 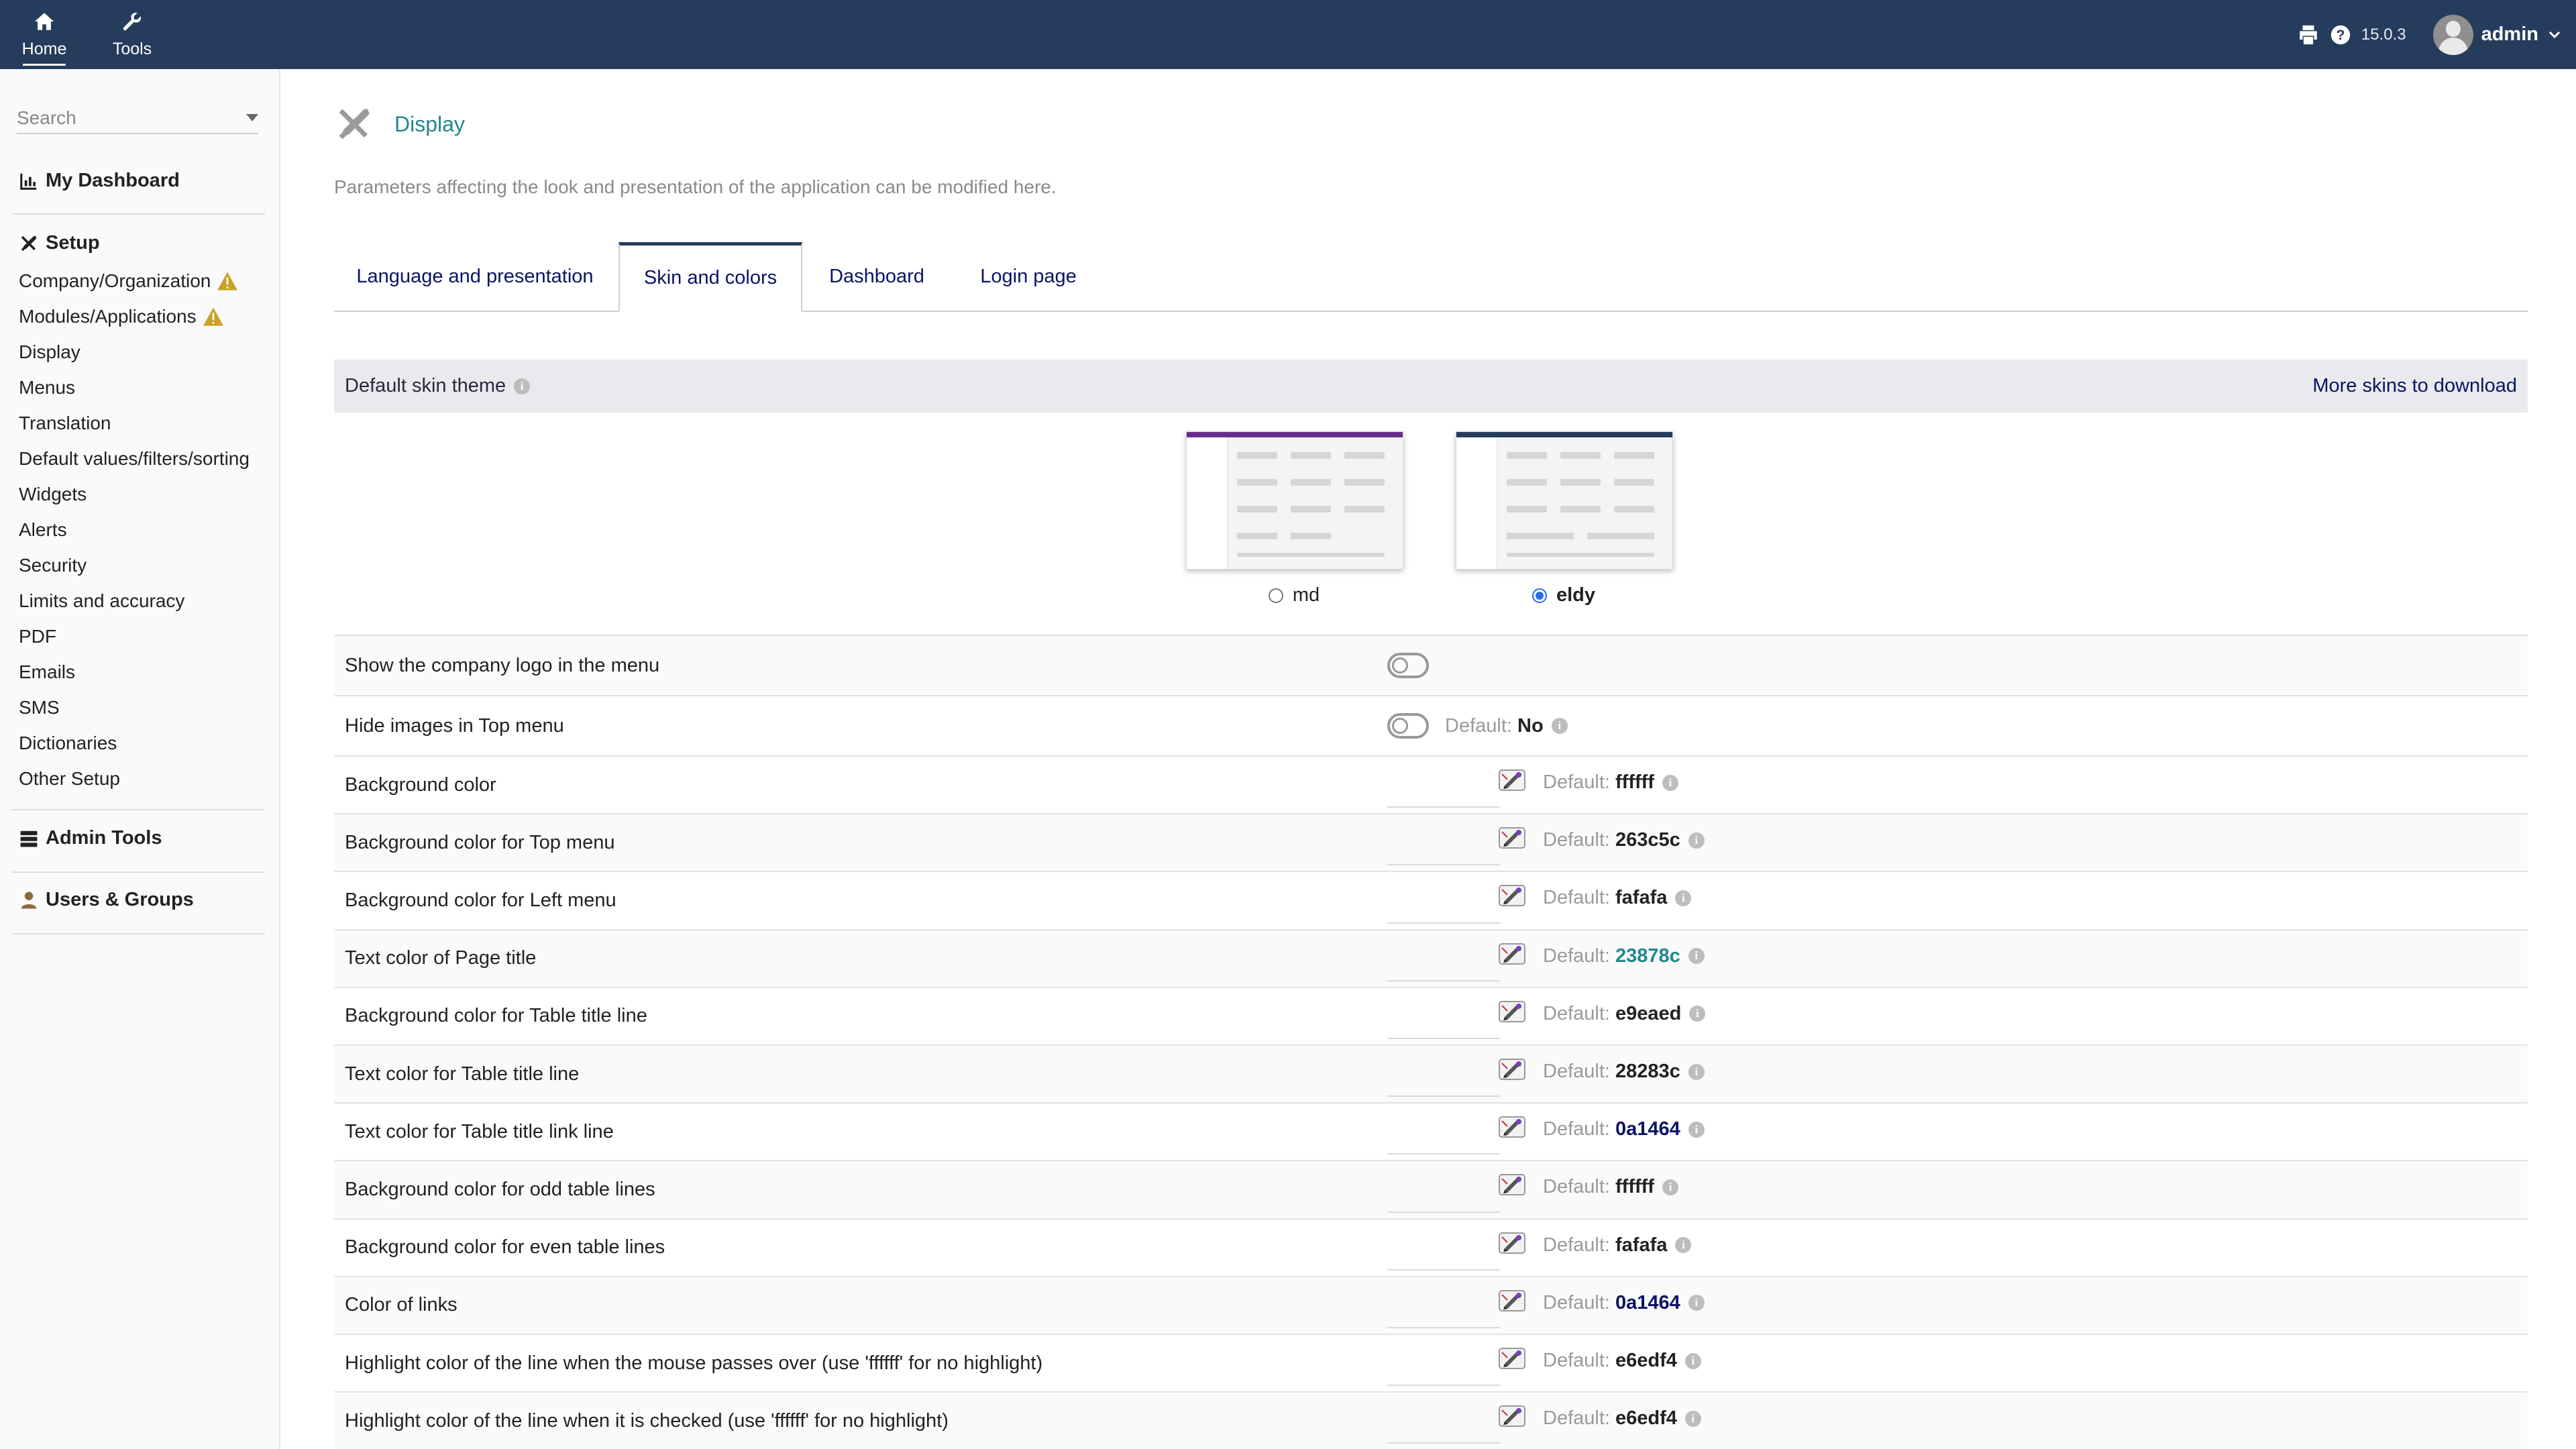 I want to click on sidebar-item-emails: Emails, so click(x=47, y=672).